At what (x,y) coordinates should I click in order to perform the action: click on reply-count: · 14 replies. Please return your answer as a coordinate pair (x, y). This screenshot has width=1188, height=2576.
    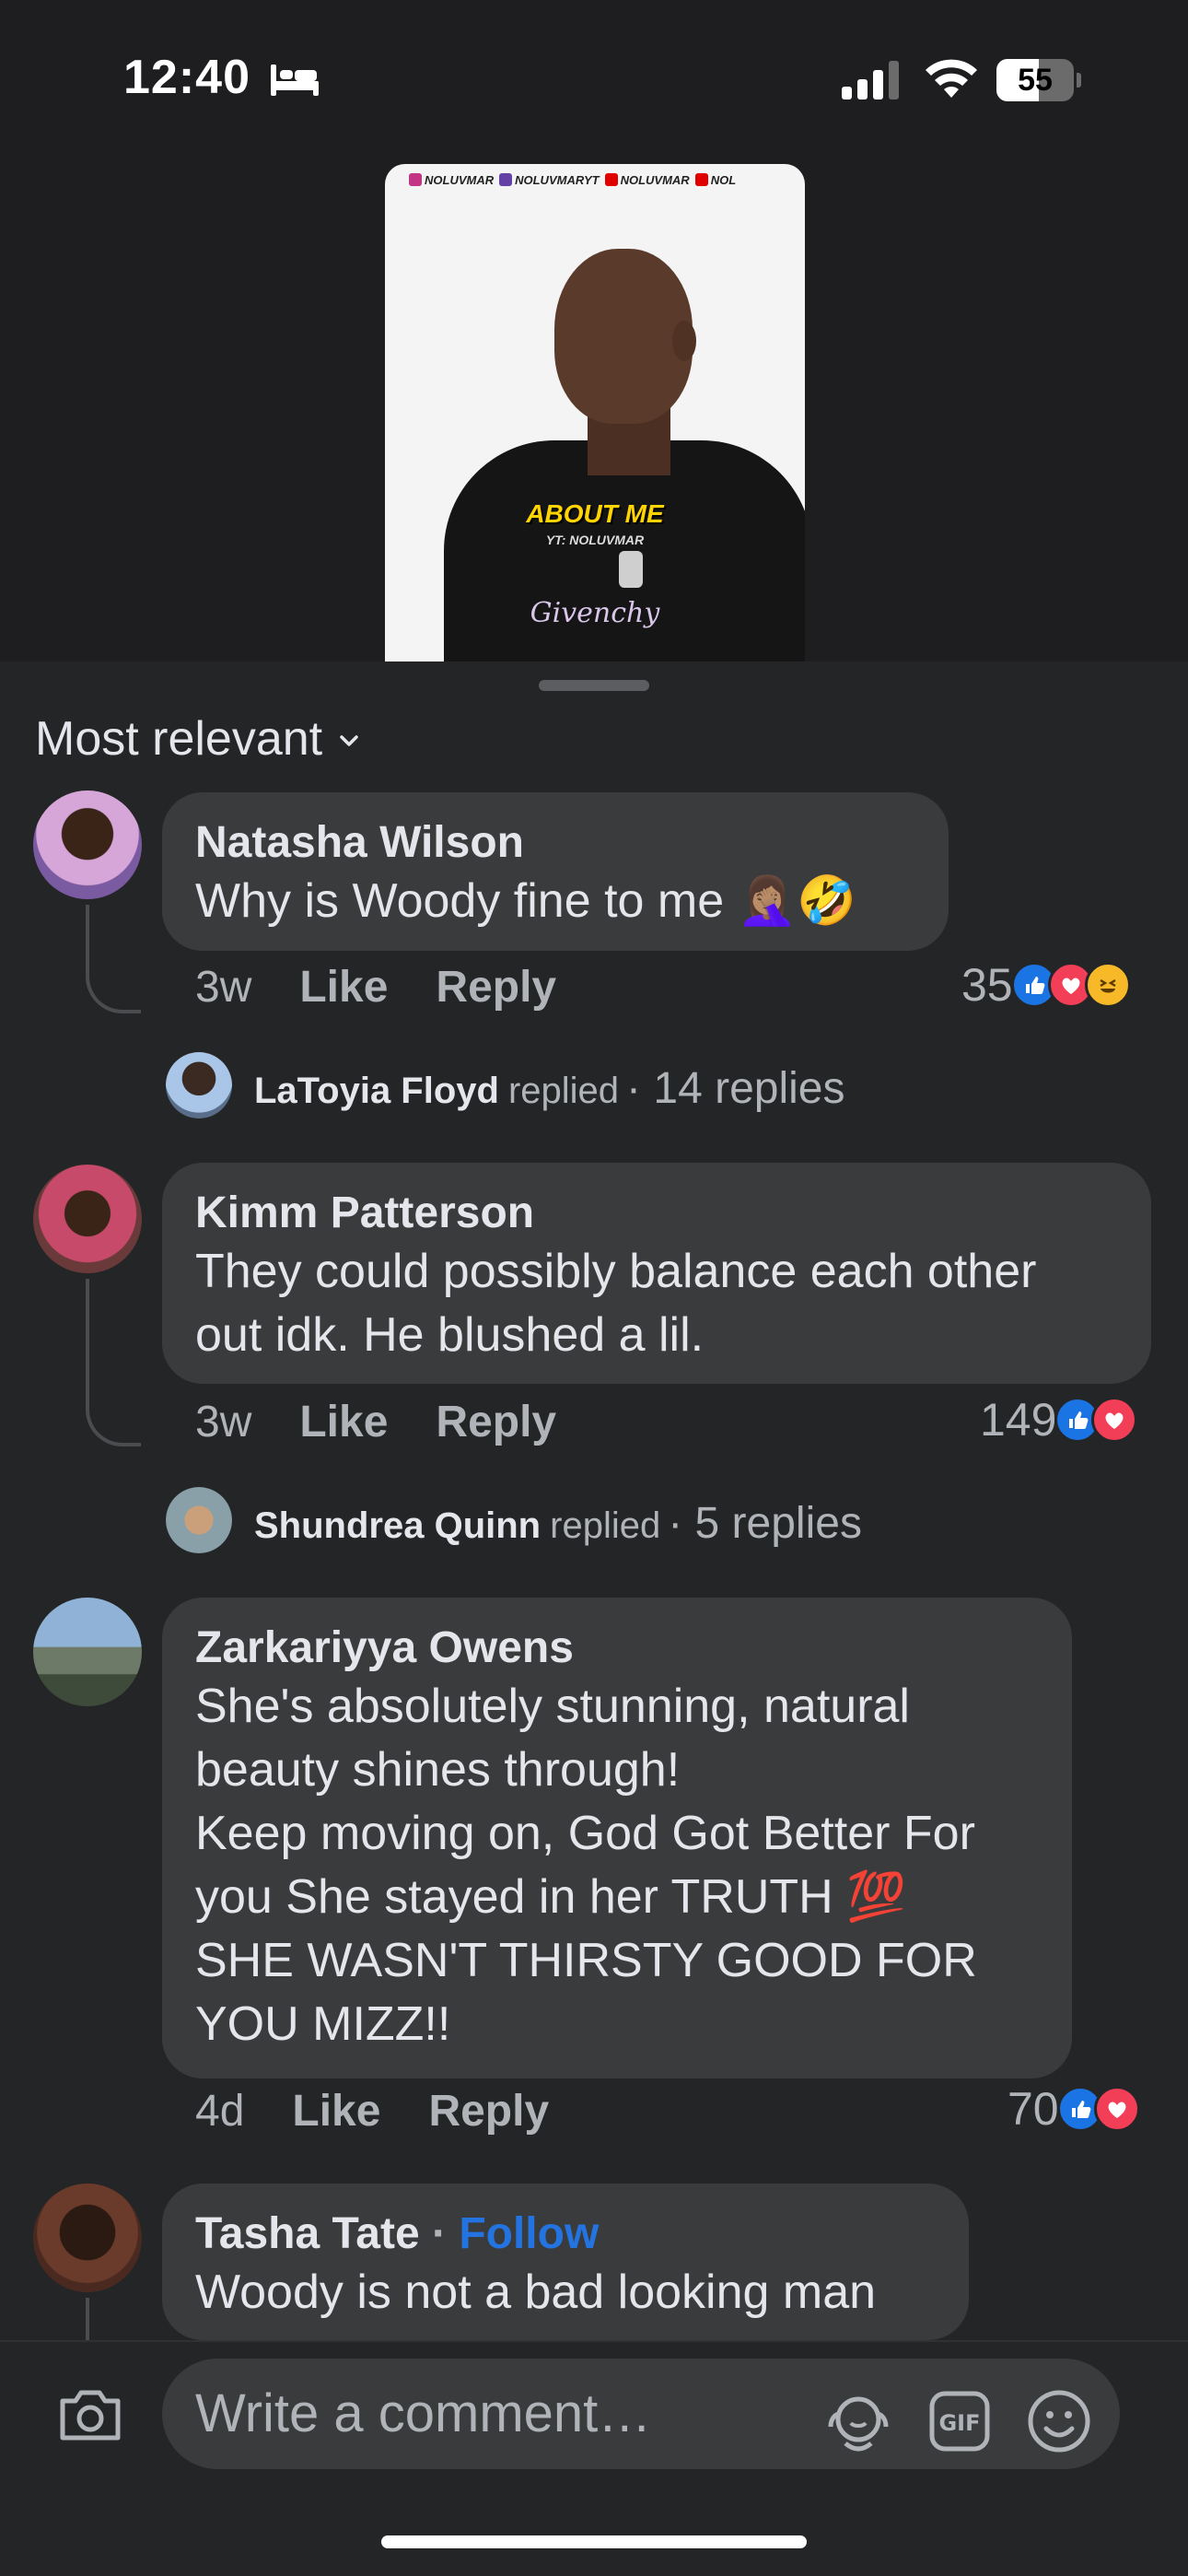
    Looking at the image, I should click on (736, 1088).